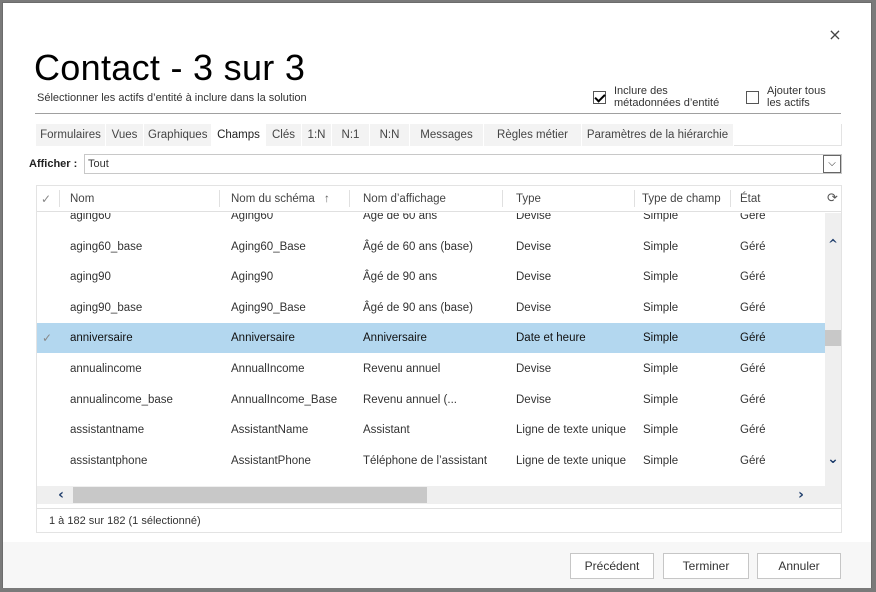  I want to click on include-metadata-option: Inclure des métadonnées d’entité, so click(656, 97).